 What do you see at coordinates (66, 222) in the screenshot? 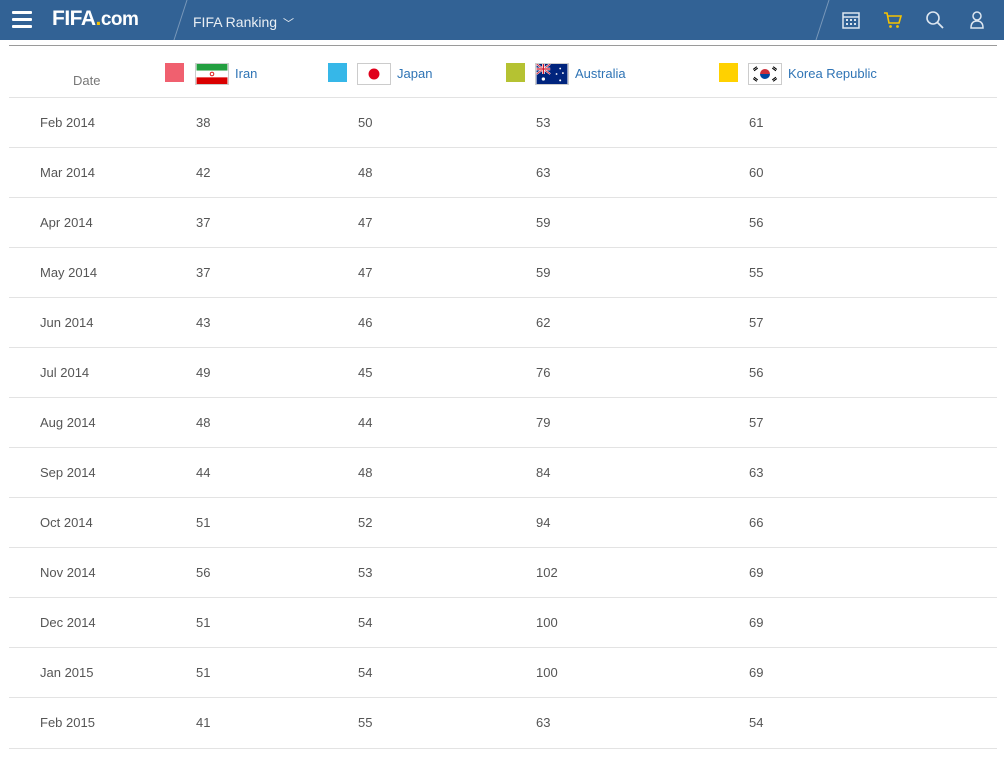
I see `date-cell: Apr 2014` at bounding box center [66, 222].